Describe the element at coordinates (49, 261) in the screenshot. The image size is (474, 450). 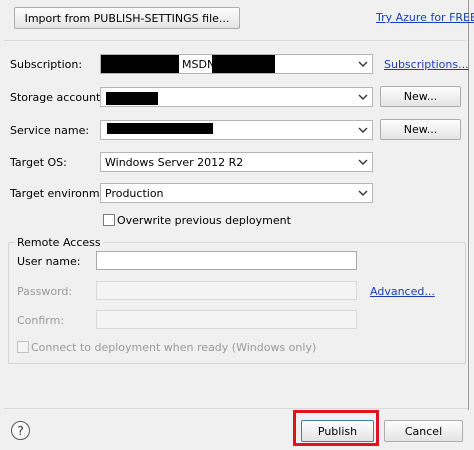
I see `user-name-label: User name:` at that location.